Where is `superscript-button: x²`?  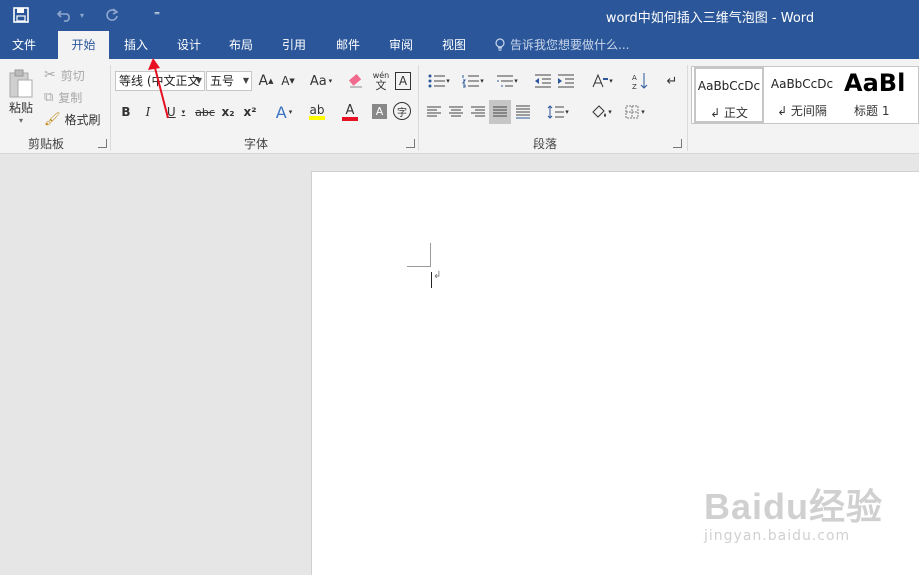 superscript-button: x² is located at coordinates (250, 112).